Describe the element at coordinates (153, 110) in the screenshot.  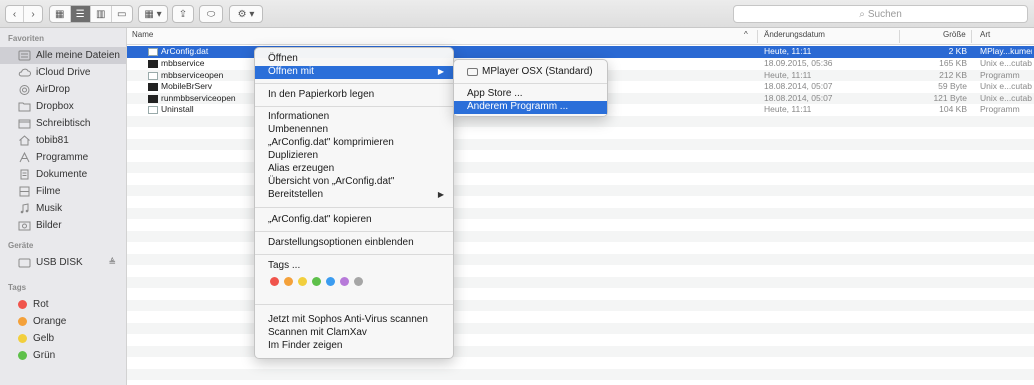
I see `uninstall-icon` at that location.